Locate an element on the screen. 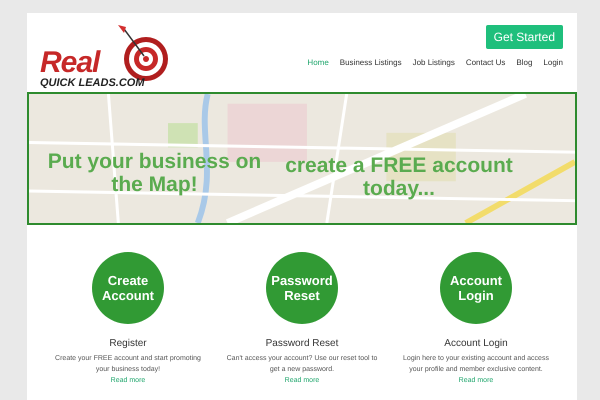 This screenshot has height=400, width=600. feature-circle-button: Account Login is located at coordinates (476, 288).